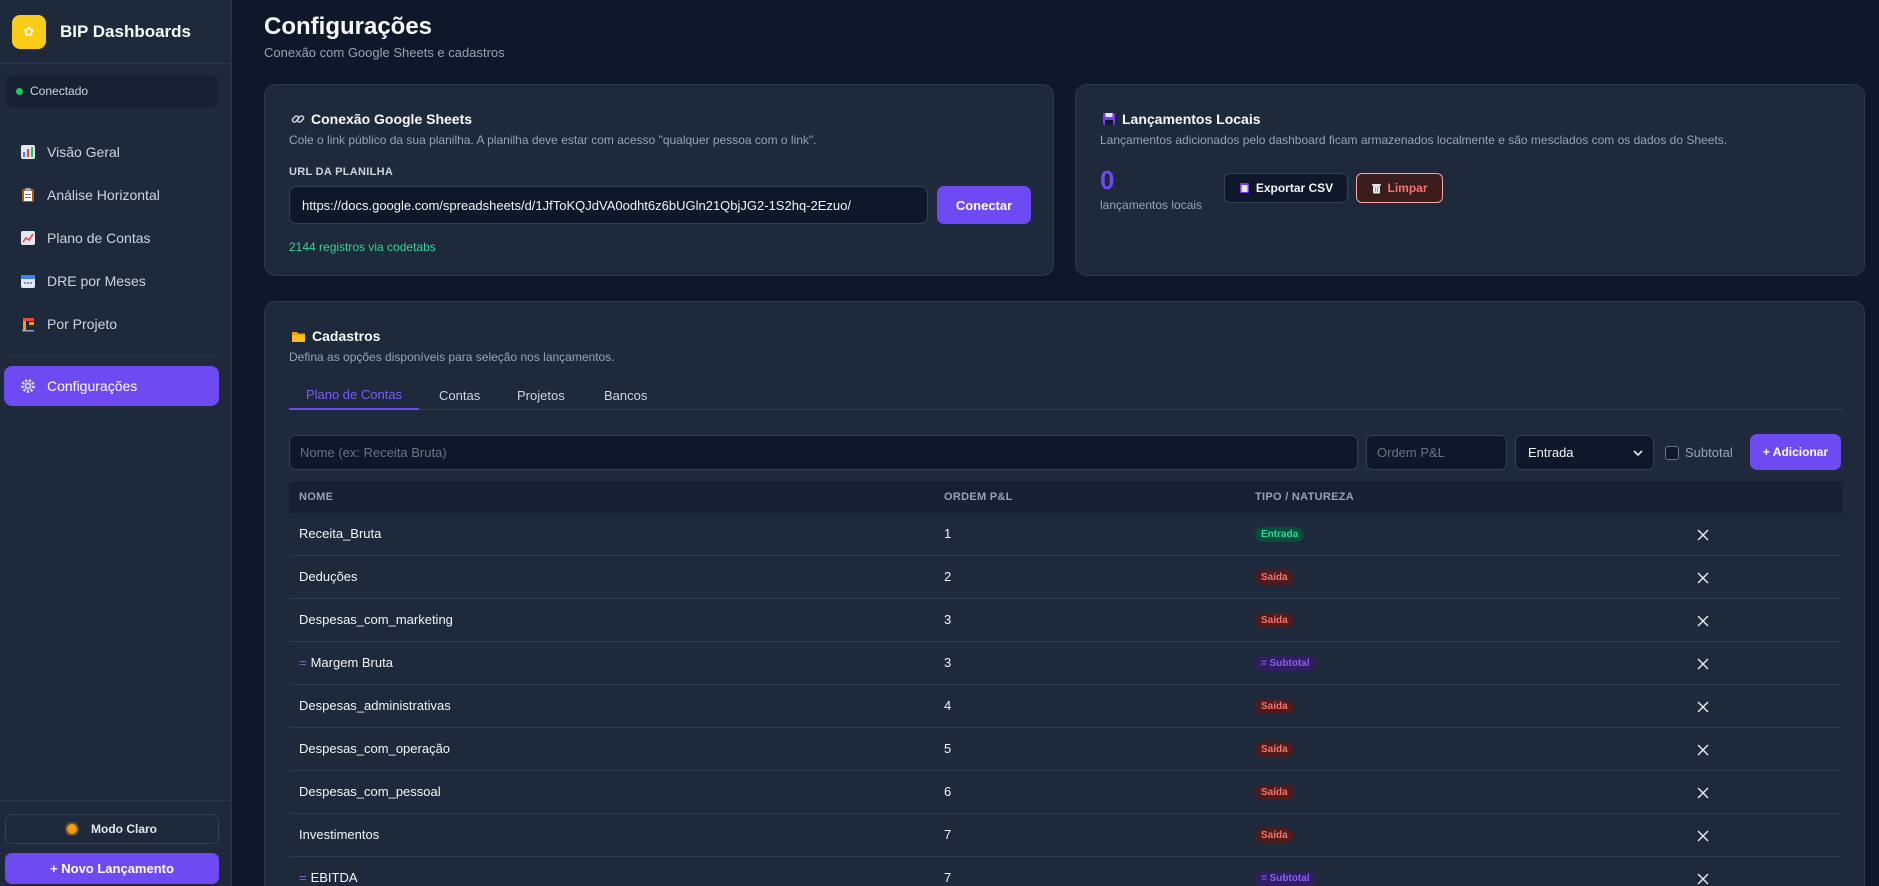  Describe the element at coordinates (111, 281) in the screenshot. I see `nav-item-dre-por-meses: DRE por Meses` at that location.